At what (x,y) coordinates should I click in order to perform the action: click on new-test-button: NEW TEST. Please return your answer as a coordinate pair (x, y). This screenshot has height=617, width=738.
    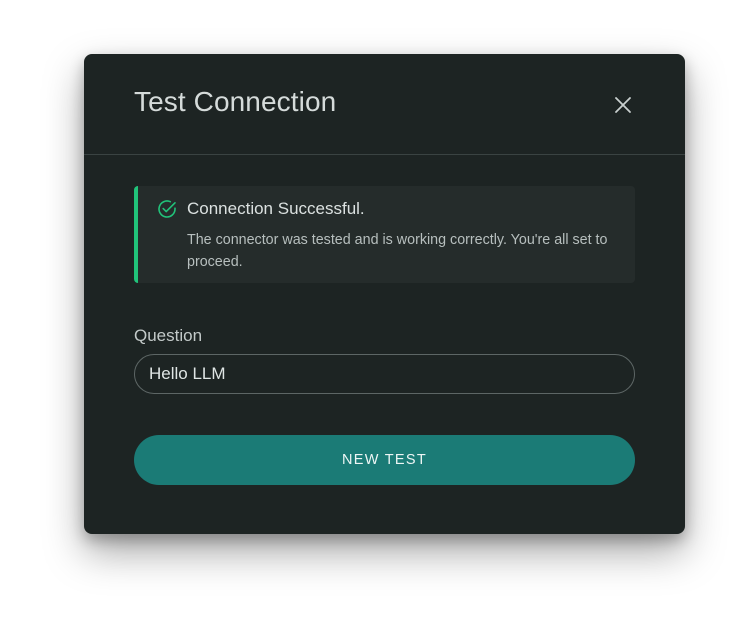
    Looking at the image, I should click on (384, 460).